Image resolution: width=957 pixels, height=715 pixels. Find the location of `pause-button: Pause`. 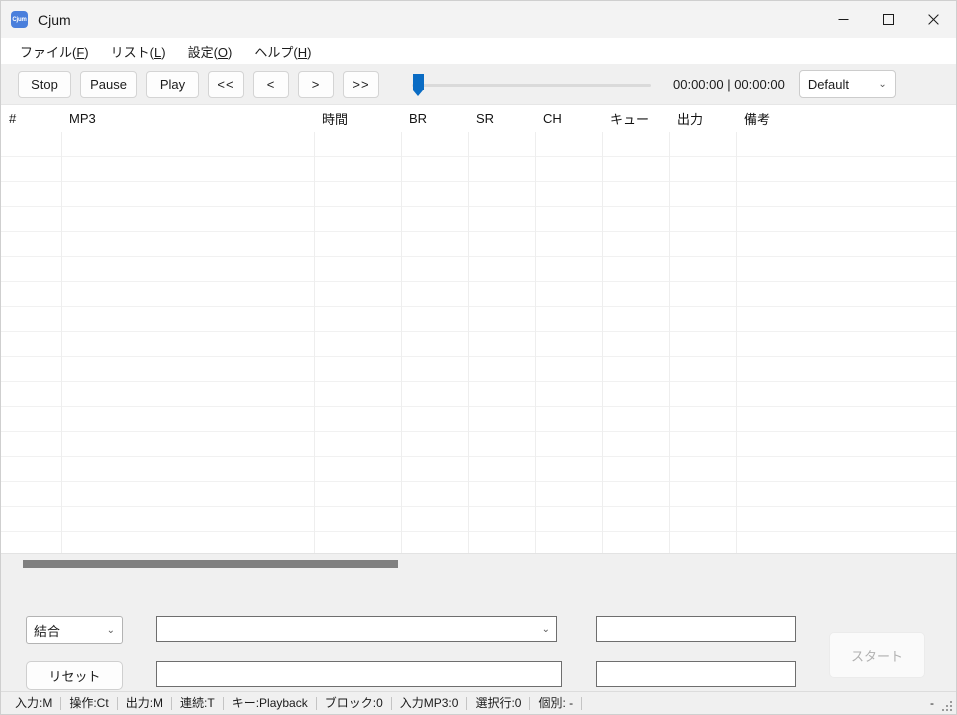

pause-button: Pause is located at coordinates (108, 84).